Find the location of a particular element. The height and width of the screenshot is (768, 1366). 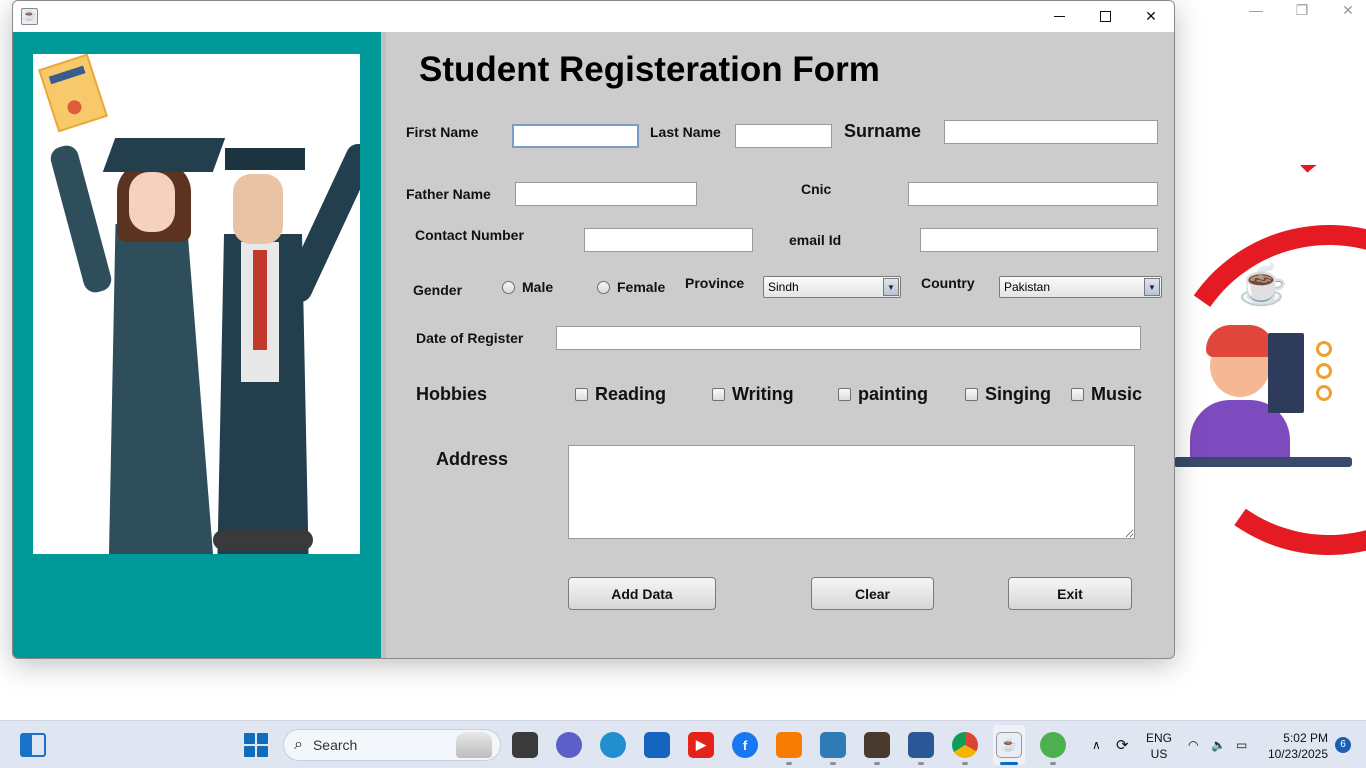

language-region: US is located at coordinates (1159, 754).